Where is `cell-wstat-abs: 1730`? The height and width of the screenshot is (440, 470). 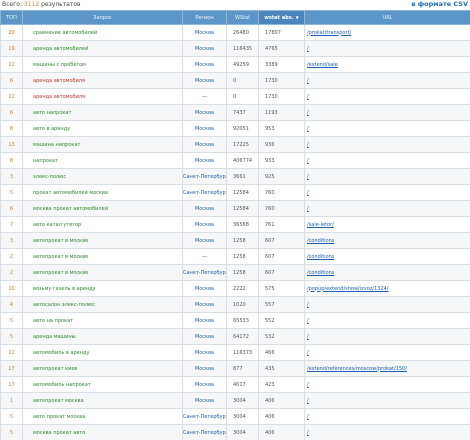 cell-wstat-abs: 1730 is located at coordinates (281, 80).